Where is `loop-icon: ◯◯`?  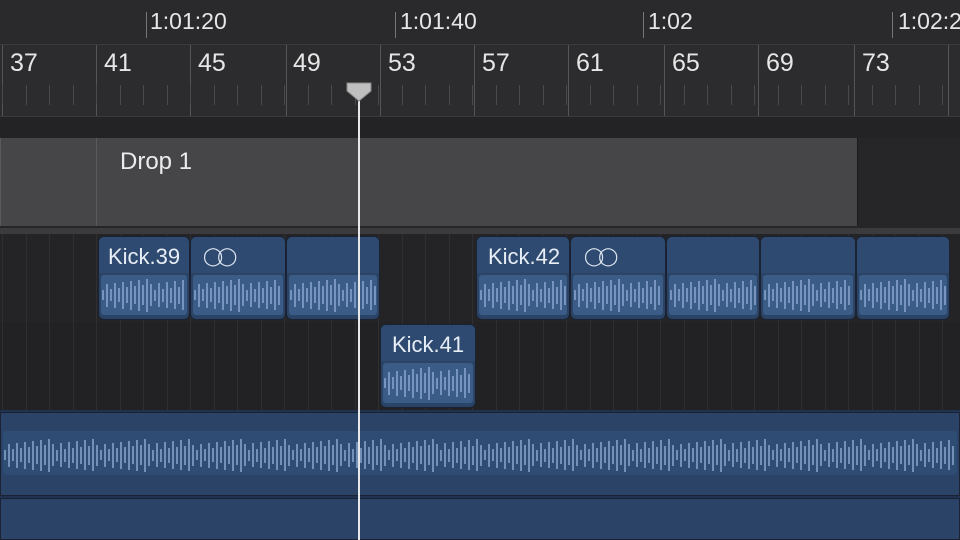
loop-icon: ◯◯ is located at coordinates (601, 256).